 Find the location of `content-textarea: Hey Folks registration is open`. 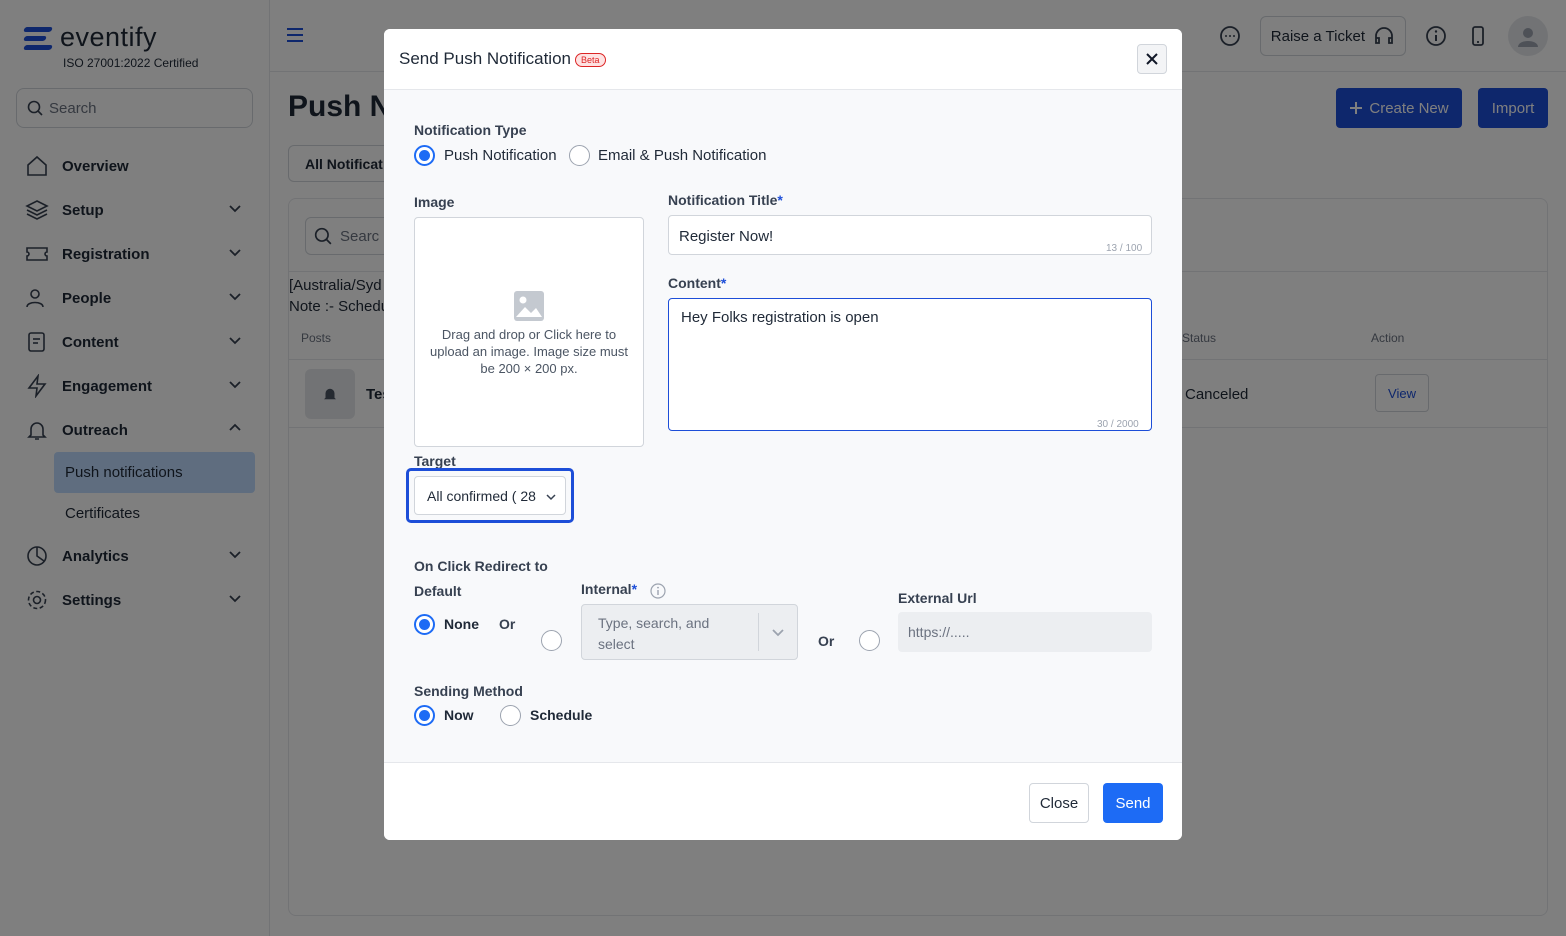

content-textarea: Hey Folks registration is open is located at coordinates (910, 364).